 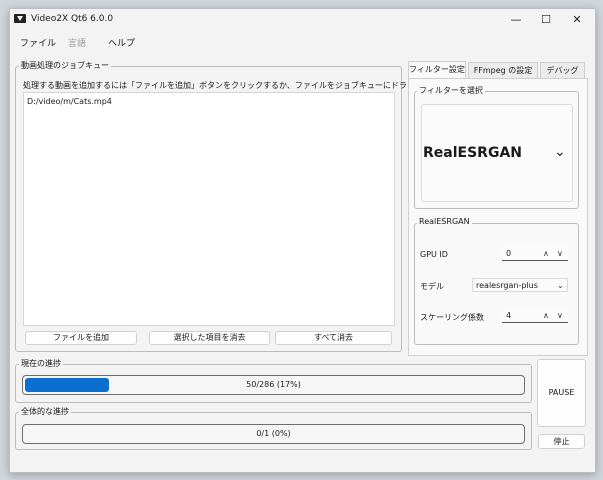 I want to click on menu-help: ヘルプ, so click(x=121, y=42).